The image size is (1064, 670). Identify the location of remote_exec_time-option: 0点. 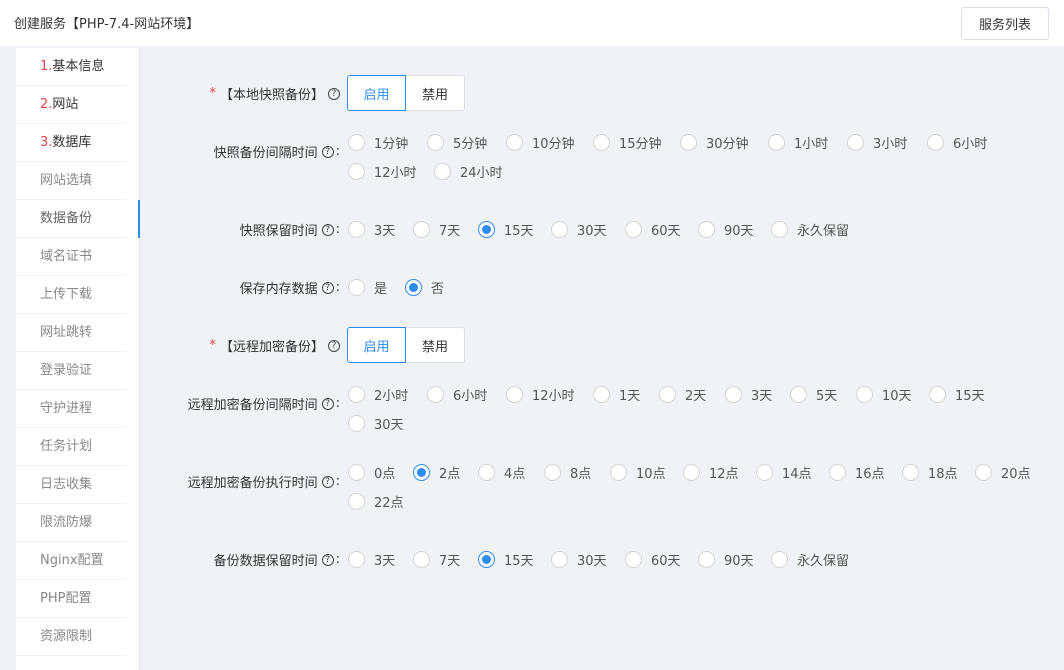
(371, 472).